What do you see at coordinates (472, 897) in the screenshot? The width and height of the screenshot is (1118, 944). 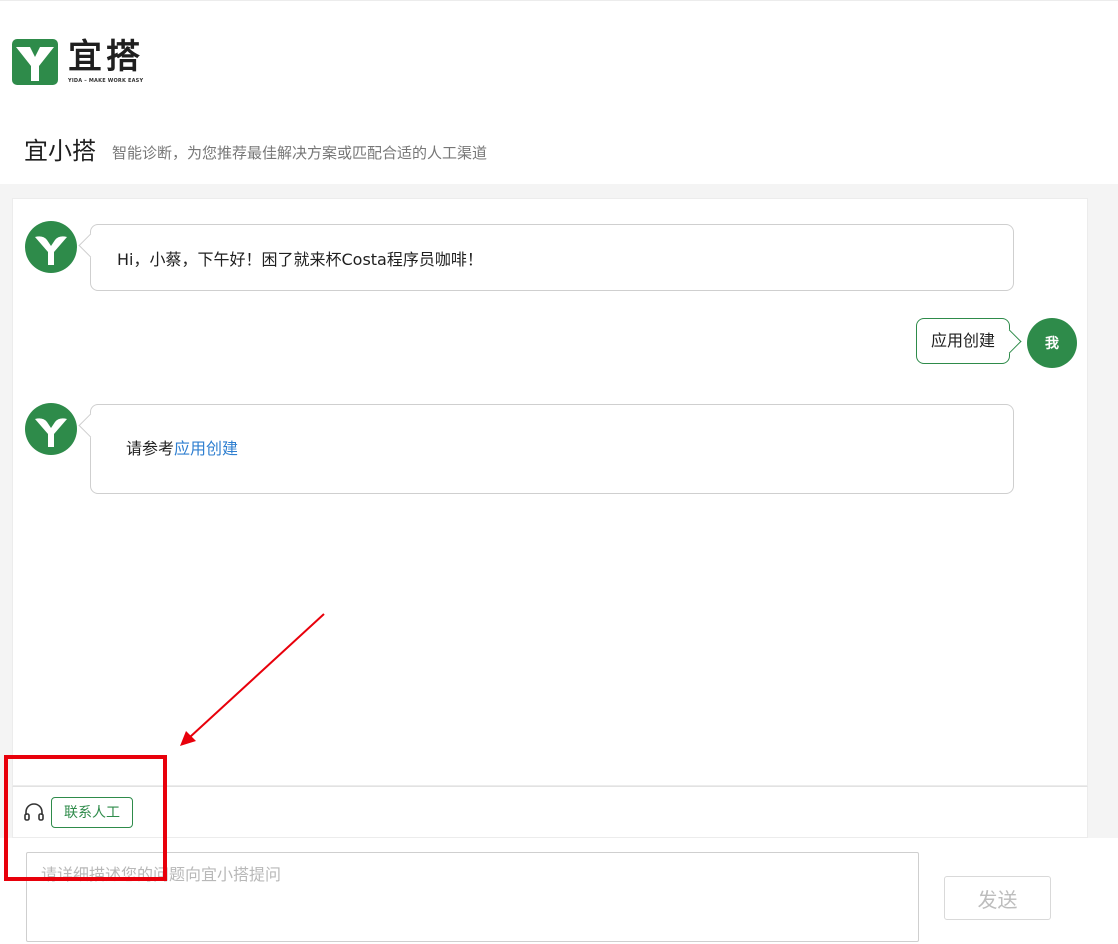 I see `question-input` at bounding box center [472, 897].